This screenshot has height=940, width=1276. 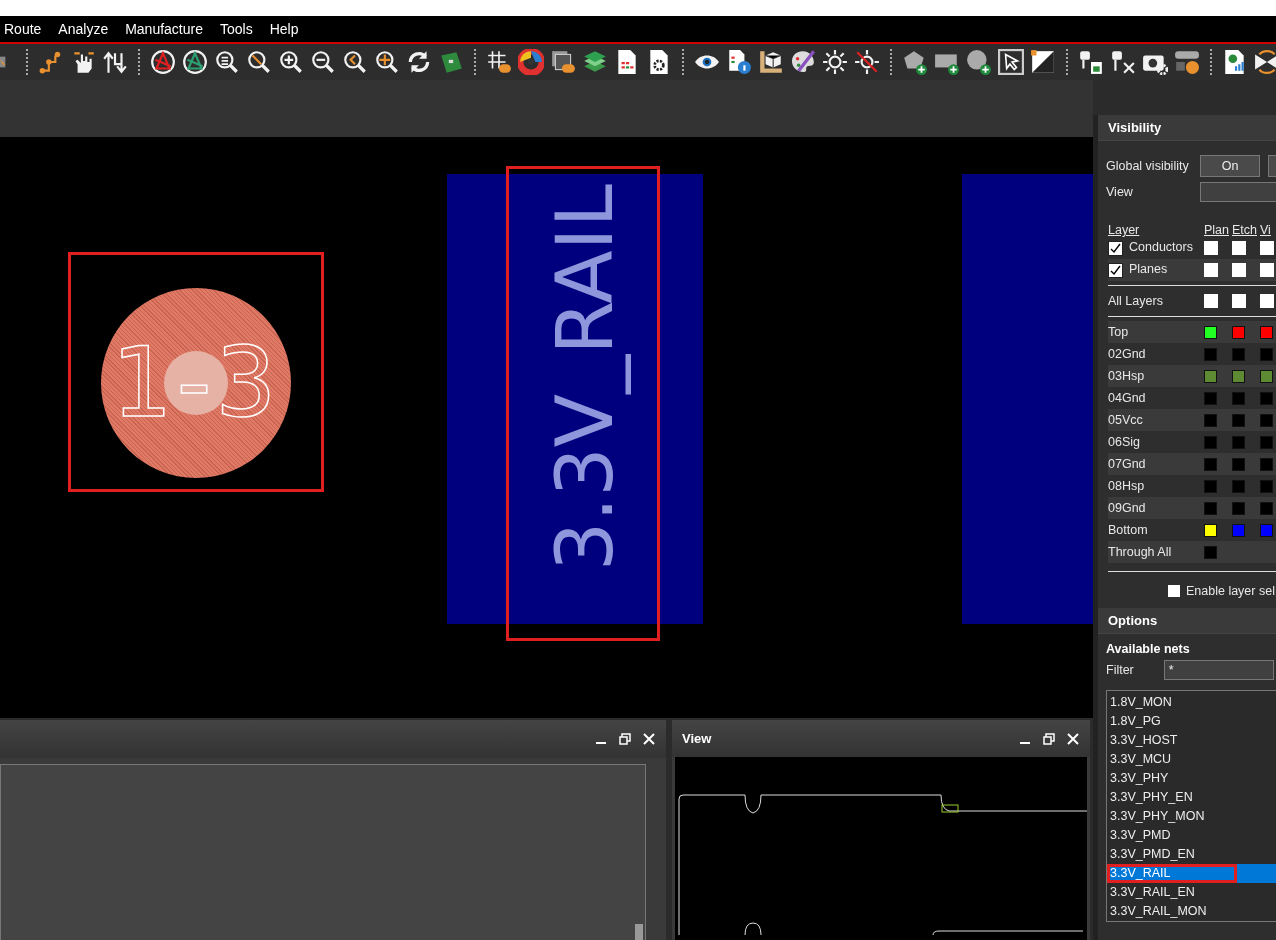 What do you see at coordinates (196, 383) in the screenshot?
I see `pad-label: 1-3` at bounding box center [196, 383].